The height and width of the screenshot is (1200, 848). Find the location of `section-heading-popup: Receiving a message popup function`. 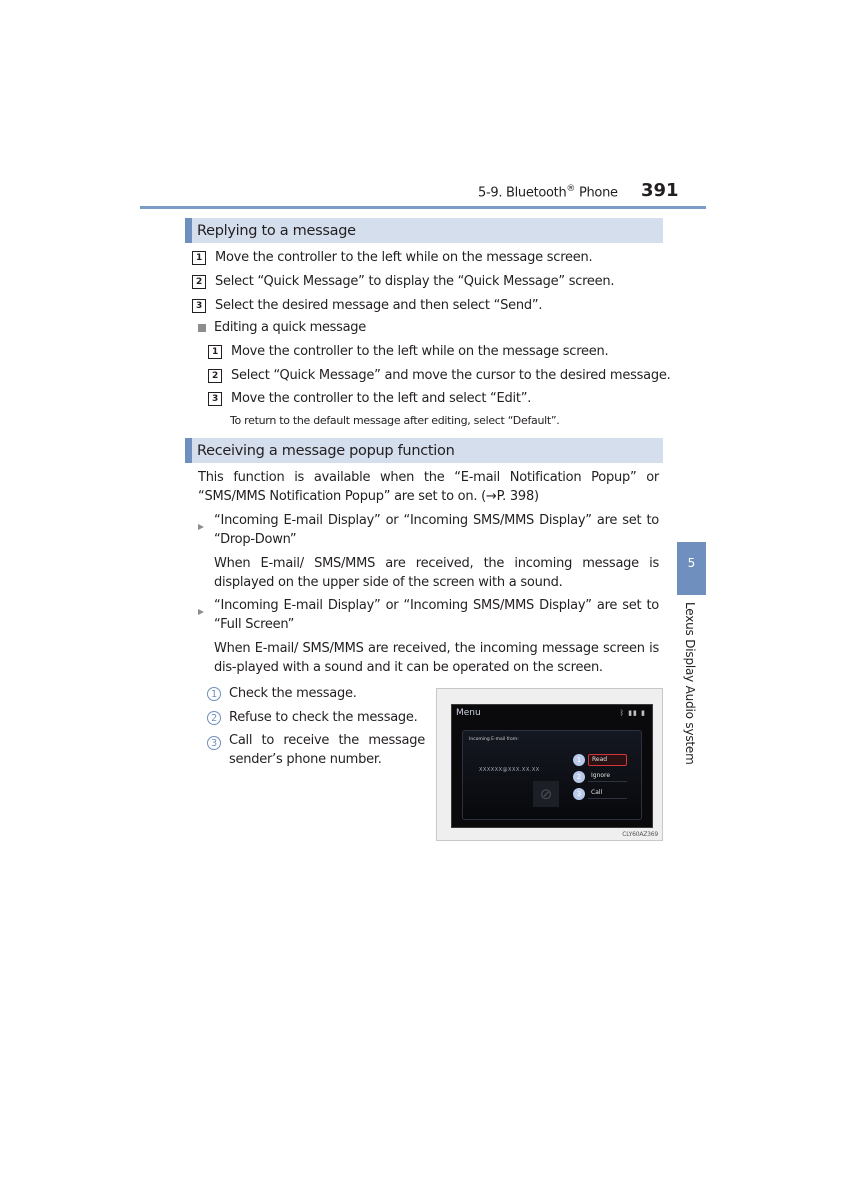

section-heading-popup: Receiving a message popup function is located at coordinates (424, 450).